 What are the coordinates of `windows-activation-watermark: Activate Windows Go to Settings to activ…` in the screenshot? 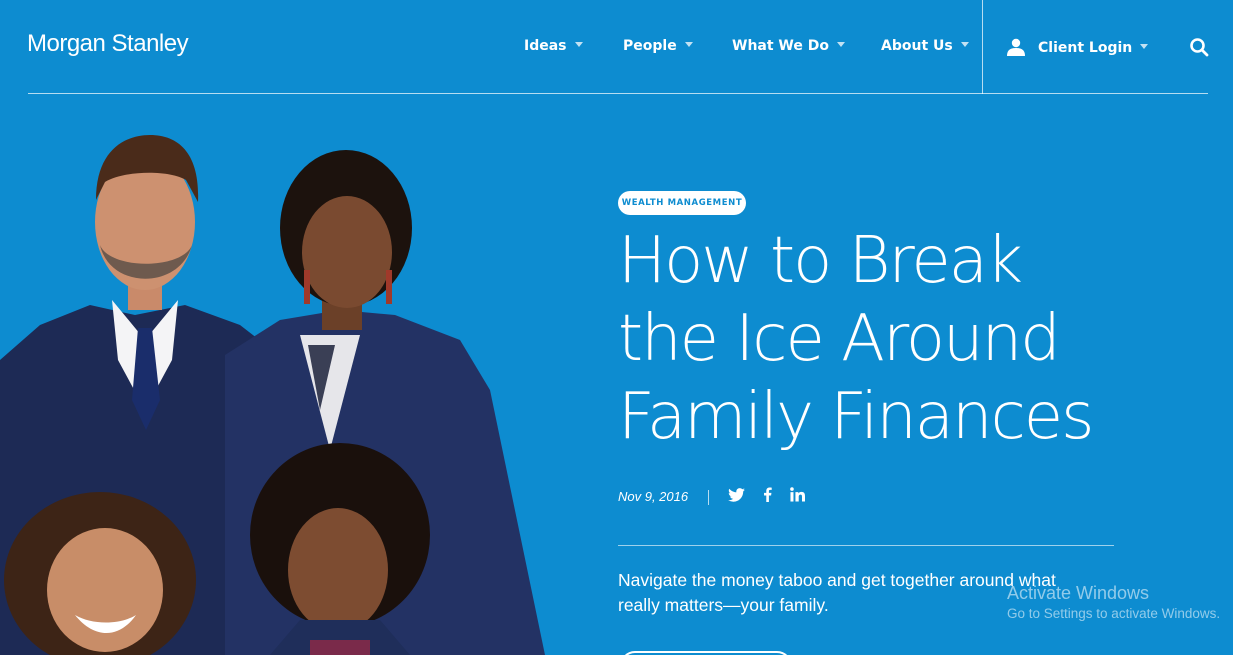 It's located at (1113, 602).